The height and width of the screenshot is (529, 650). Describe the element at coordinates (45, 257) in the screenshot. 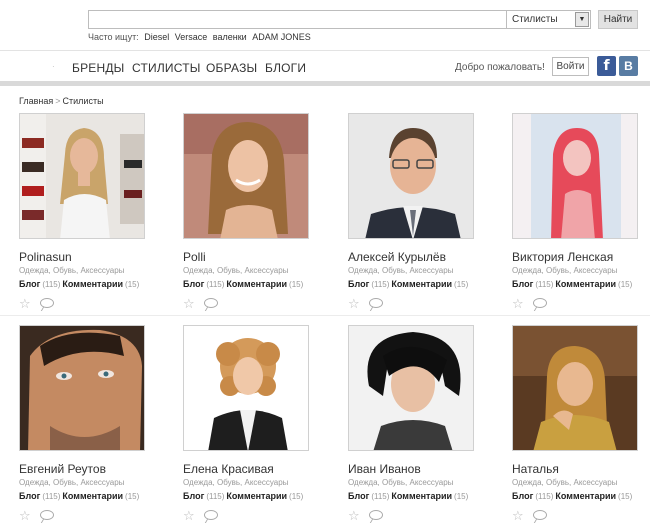

I see `stylist-name: Polinasun` at that location.